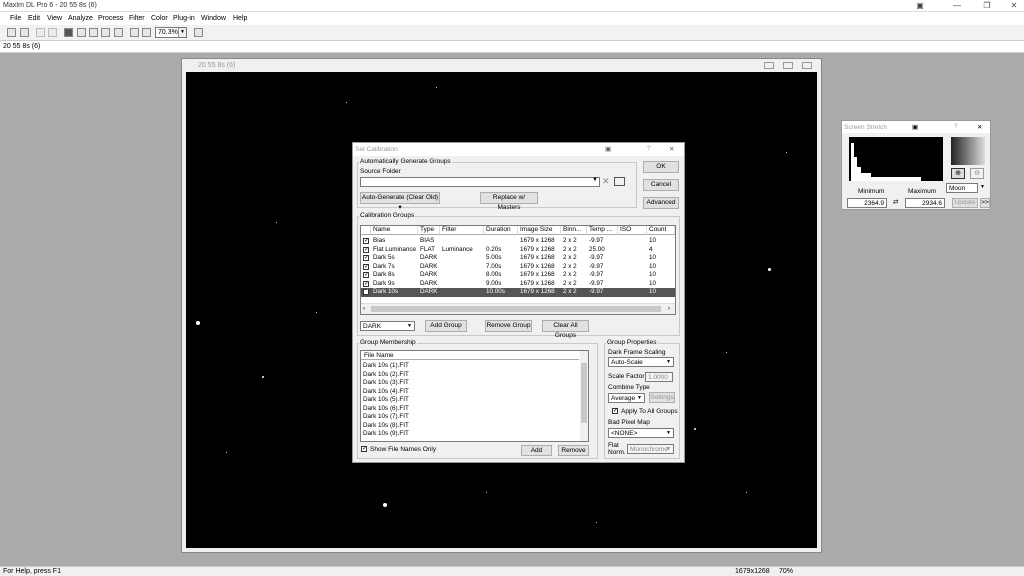  What do you see at coordinates (518, 241) in the screenshot?
I see `table-row: ✓ Bias BIAS 1679 x 1268 2 x 2 -9.97 10` at bounding box center [518, 241].